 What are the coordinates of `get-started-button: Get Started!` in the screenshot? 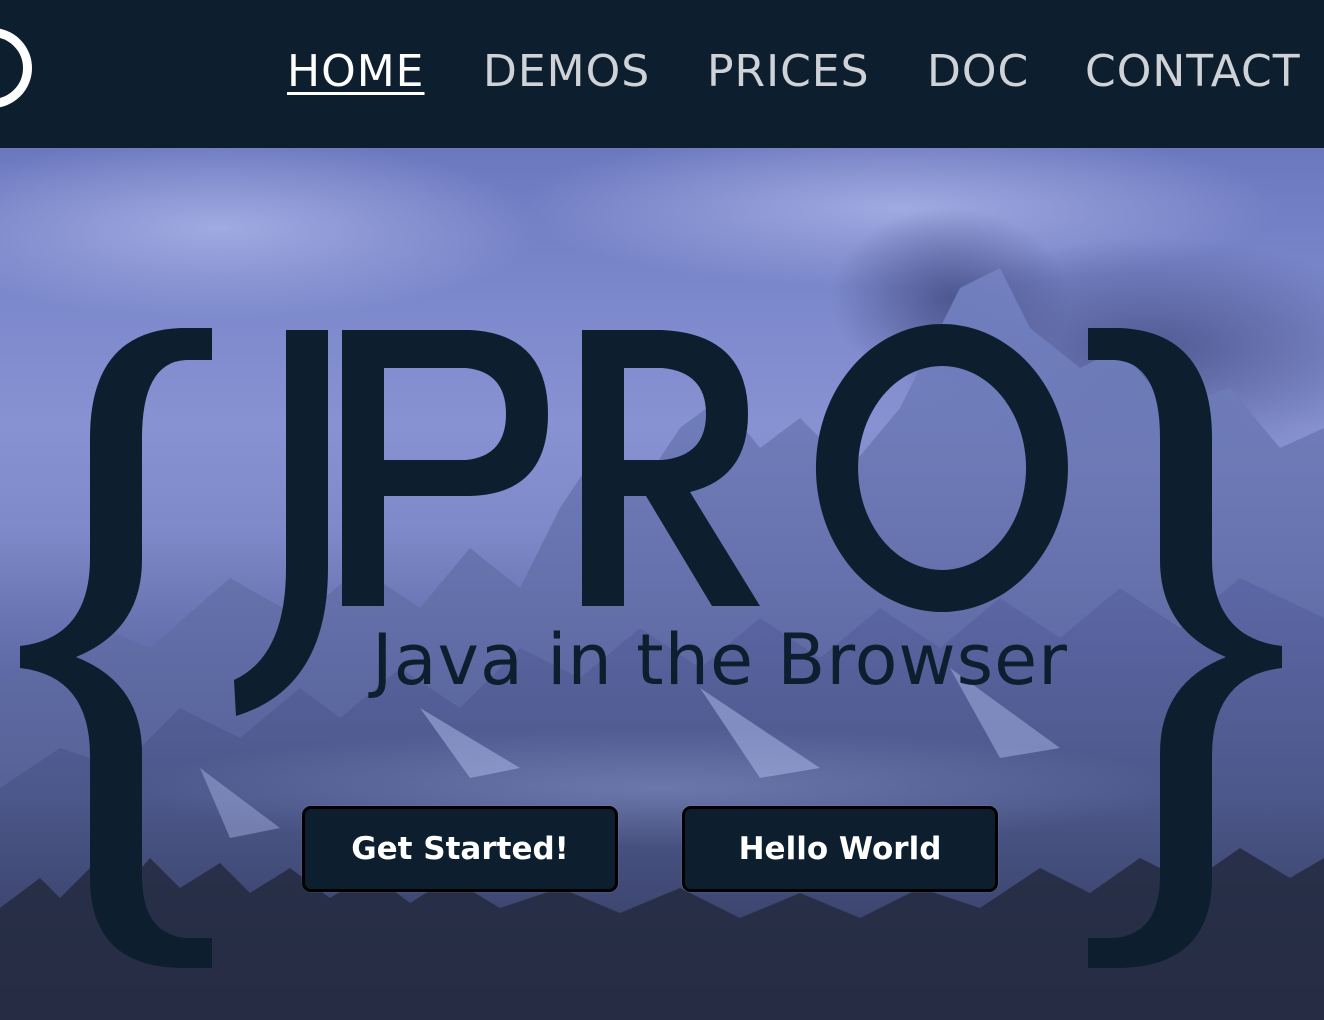 It's located at (460, 849).